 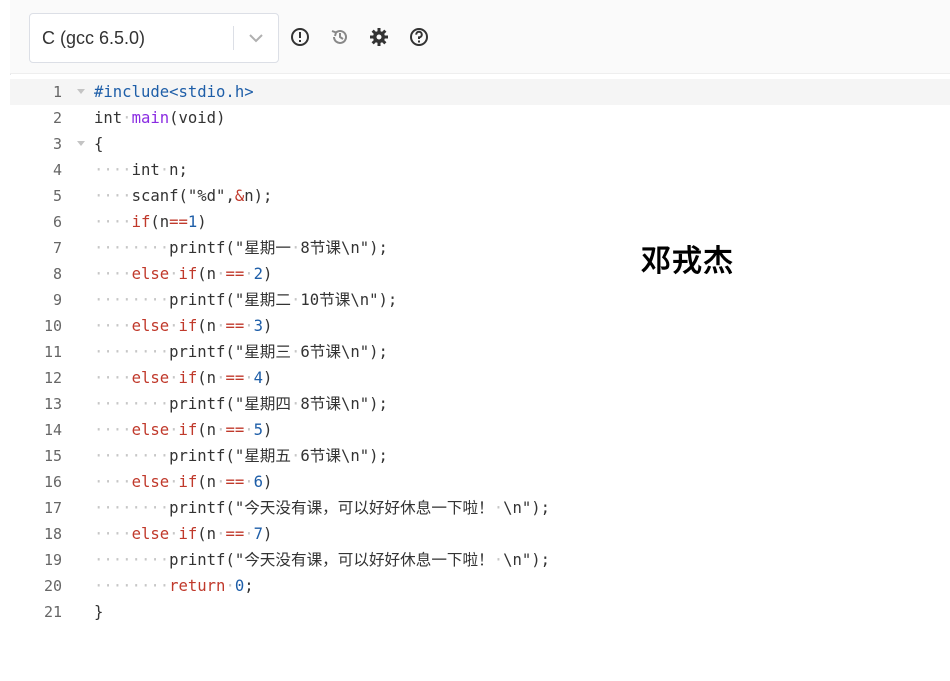 I want to click on line-number: 14, so click(x=52, y=430).